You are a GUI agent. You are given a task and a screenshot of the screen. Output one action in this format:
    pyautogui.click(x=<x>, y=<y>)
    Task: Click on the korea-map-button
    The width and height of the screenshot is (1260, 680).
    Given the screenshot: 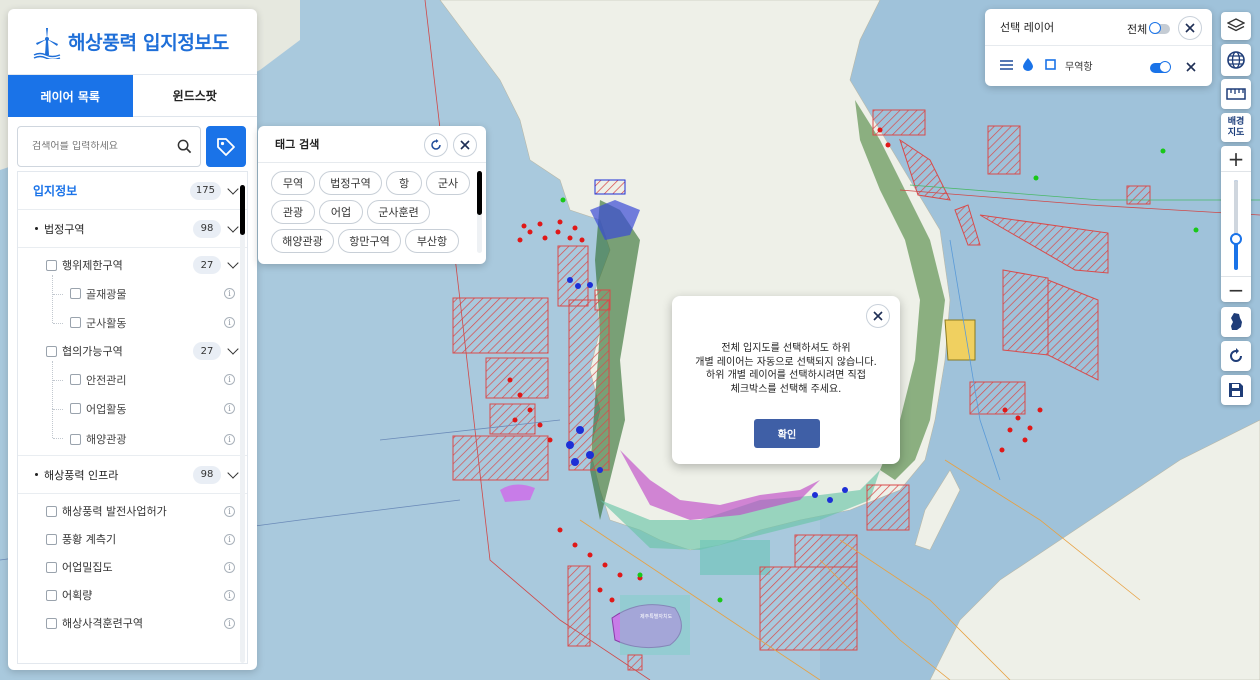 What is the action you would take?
    pyautogui.click(x=1236, y=322)
    